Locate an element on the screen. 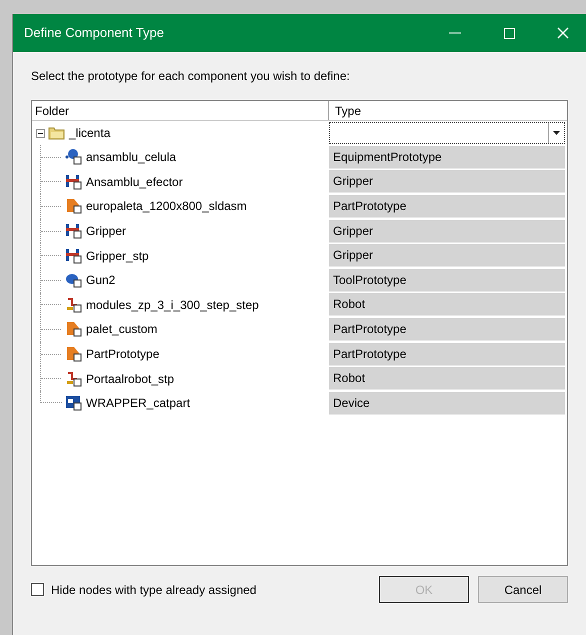 The image size is (586, 635). caret-icon is located at coordinates (556, 133).